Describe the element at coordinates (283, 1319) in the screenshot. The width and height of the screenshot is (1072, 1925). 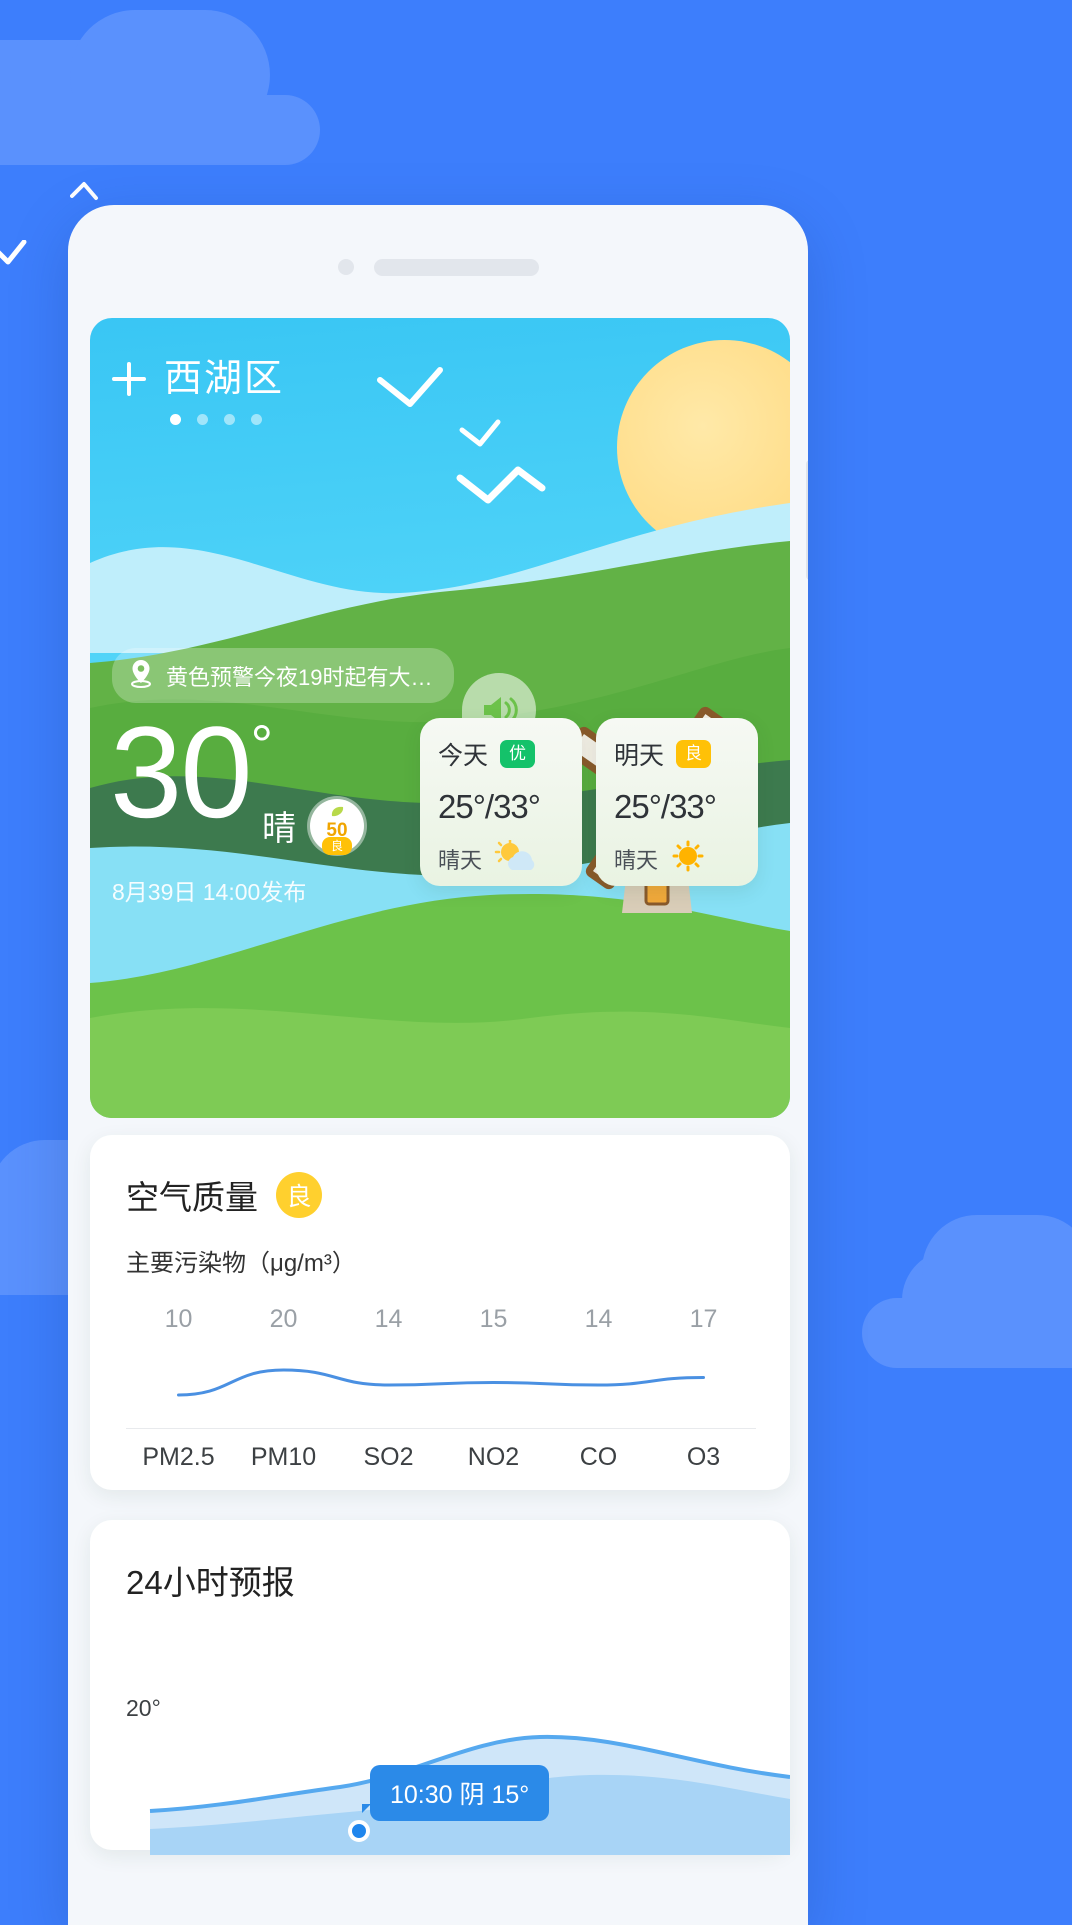
I see `pollutant-value: 20` at that location.